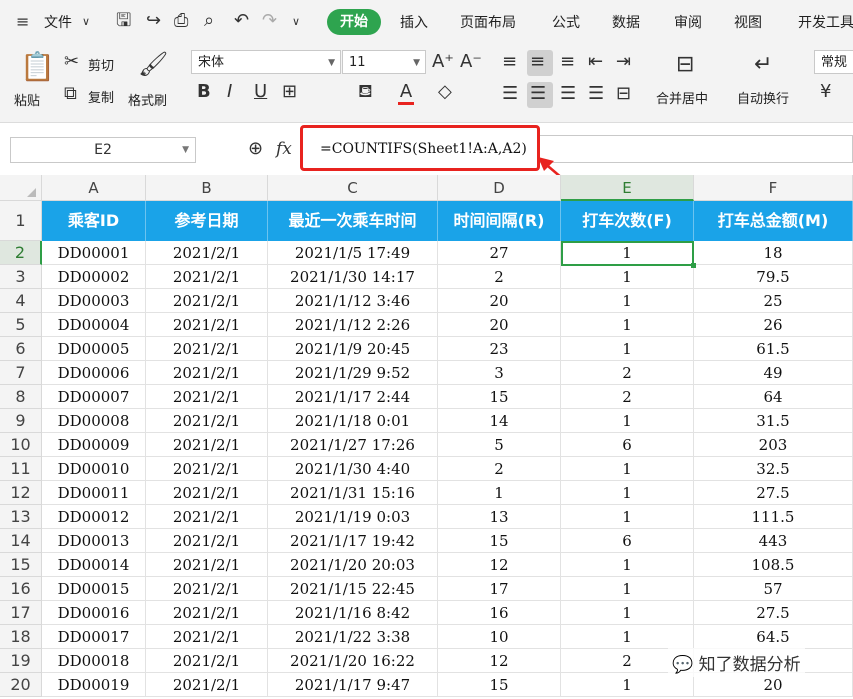 The width and height of the screenshot is (853, 699). Describe the element at coordinates (21, 469) in the screenshot. I see `row-header-11: 11` at that location.